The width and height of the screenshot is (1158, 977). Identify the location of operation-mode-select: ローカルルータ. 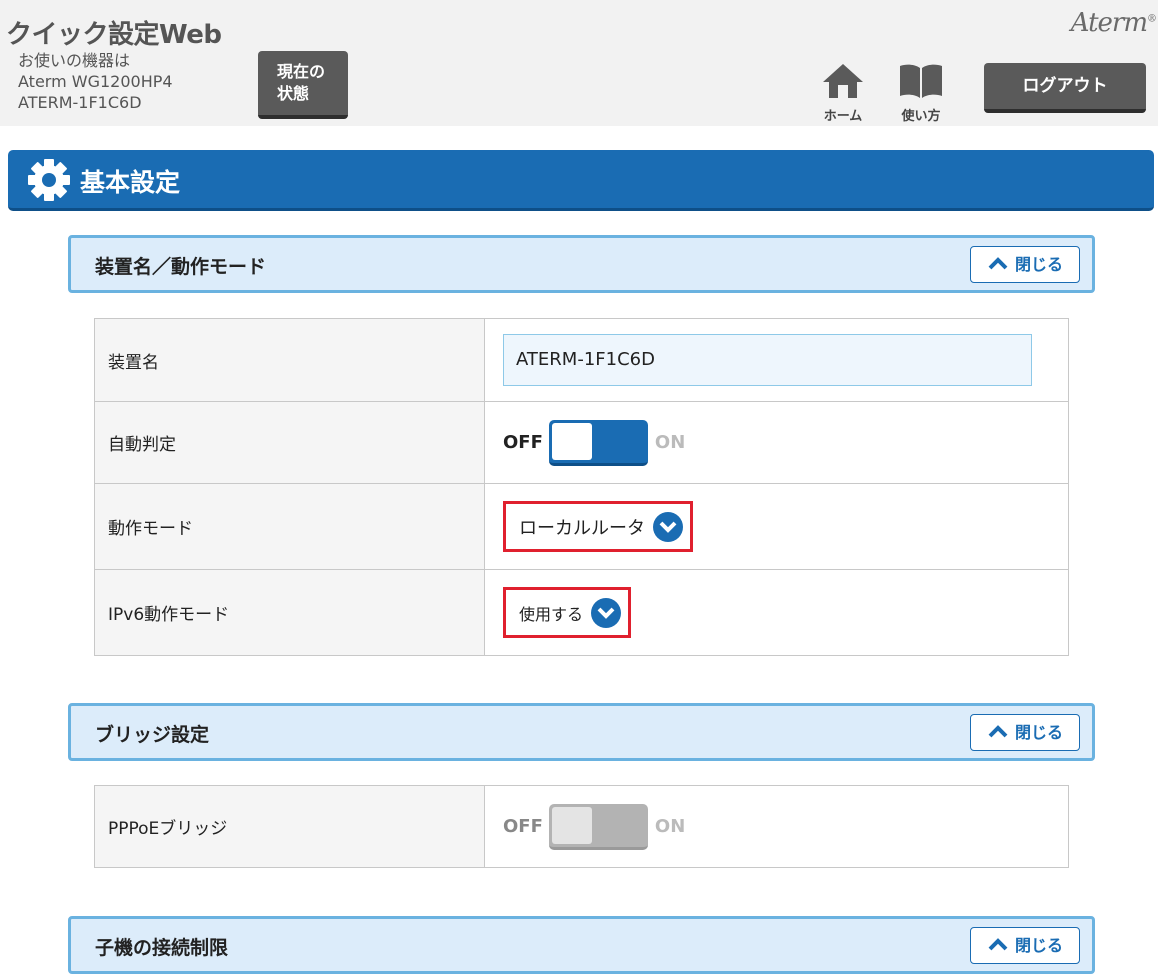
(598, 526).